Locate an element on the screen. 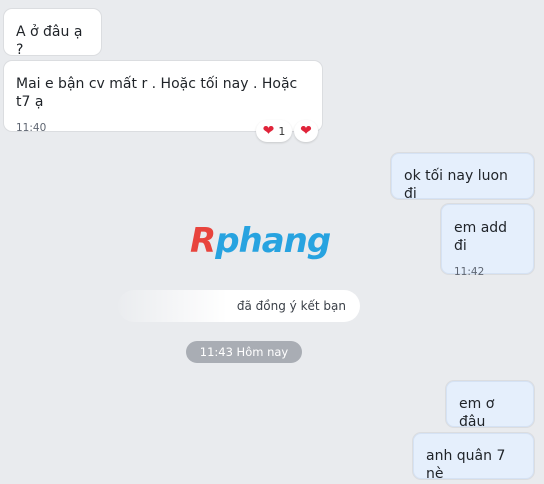 The image size is (544, 484). add-reaction-button: ❤ is located at coordinates (306, 131).